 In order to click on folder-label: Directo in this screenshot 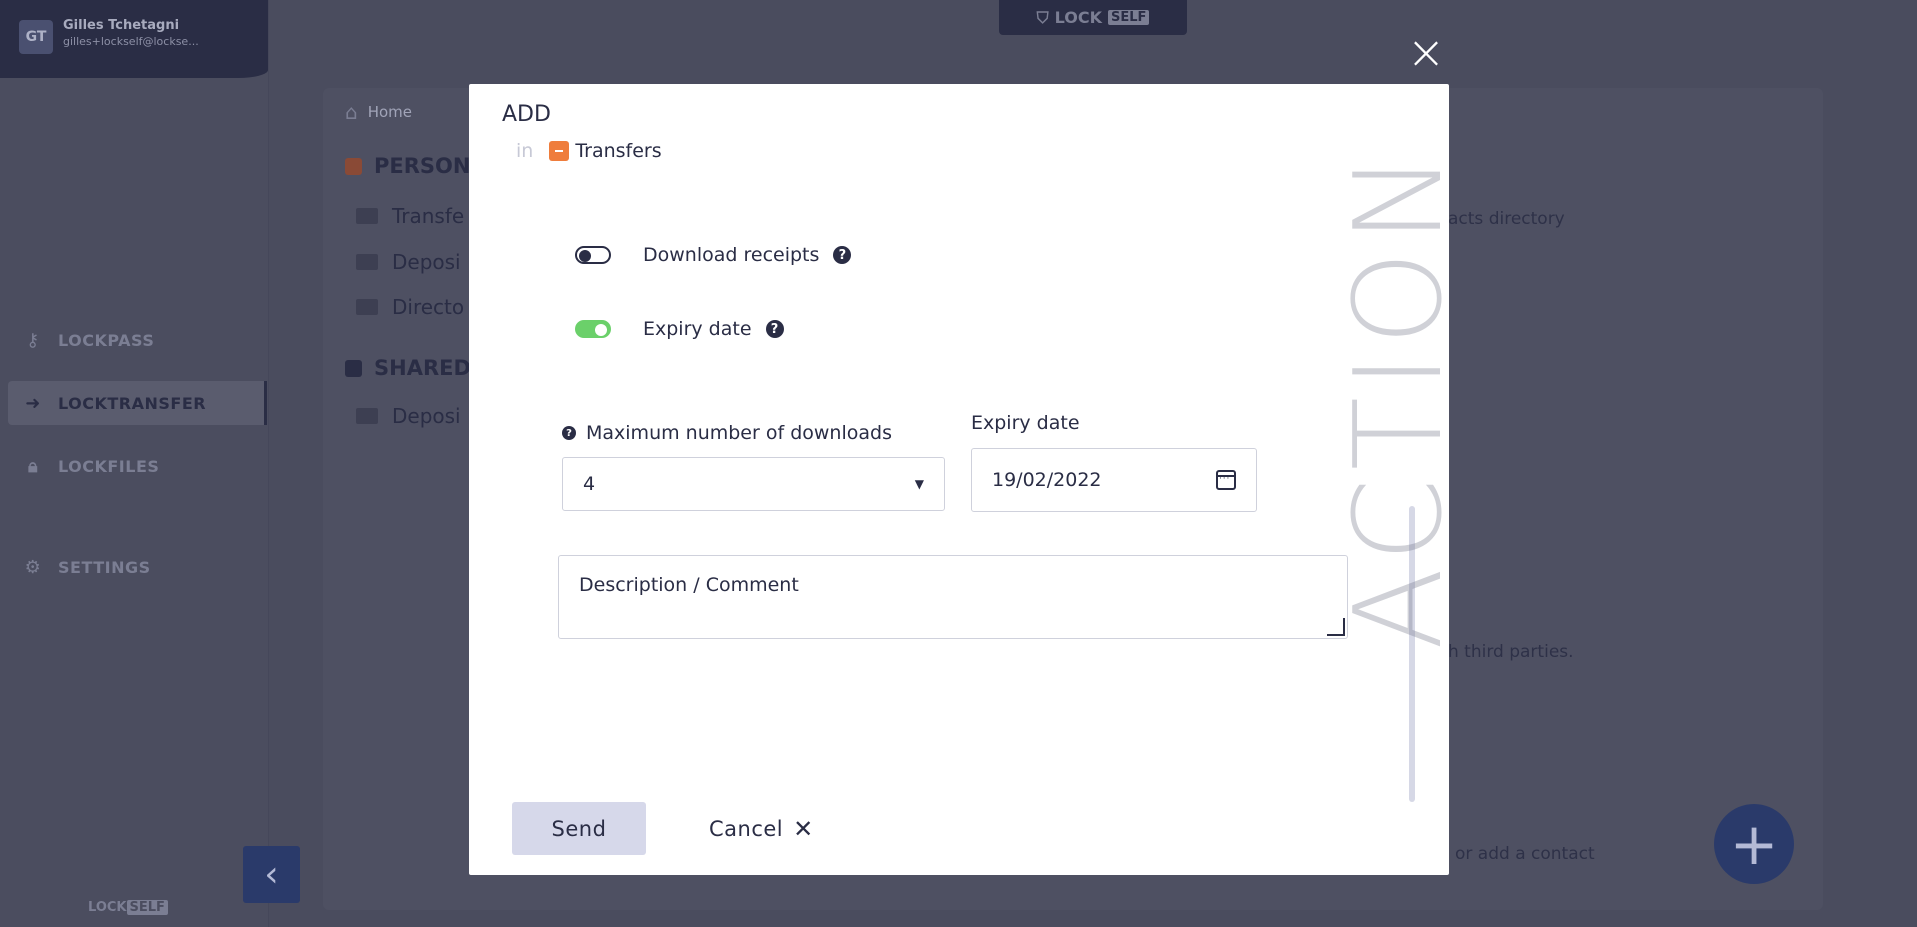, I will do `click(428, 307)`.